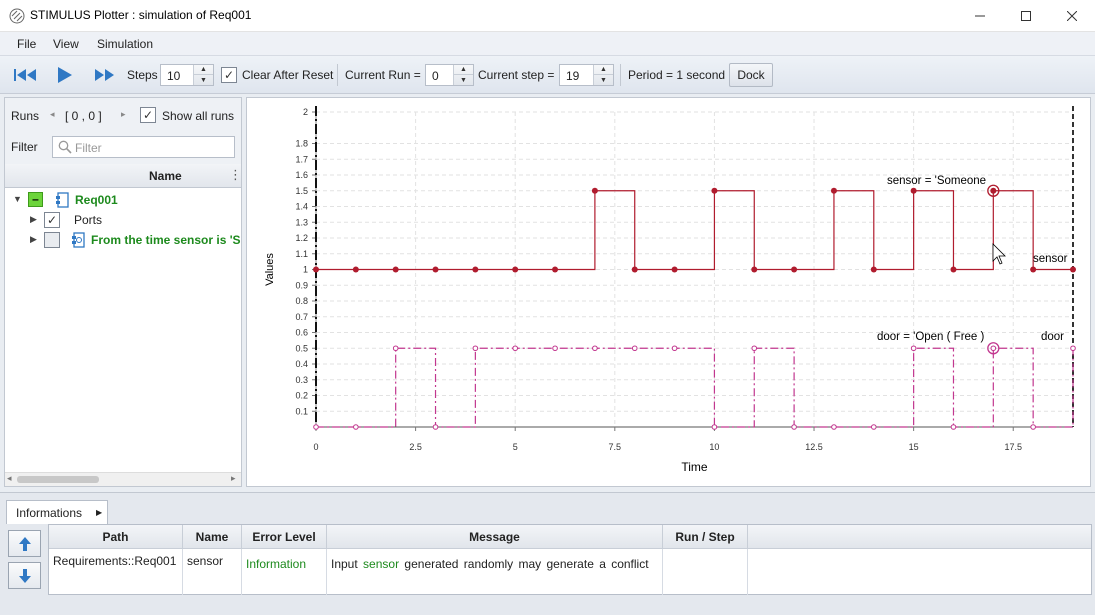 The height and width of the screenshot is (615, 1095). What do you see at coordinates (125, 44) in the screenshot?
I see `menu-simulation: Simulation` at bounding box center [125, 44].